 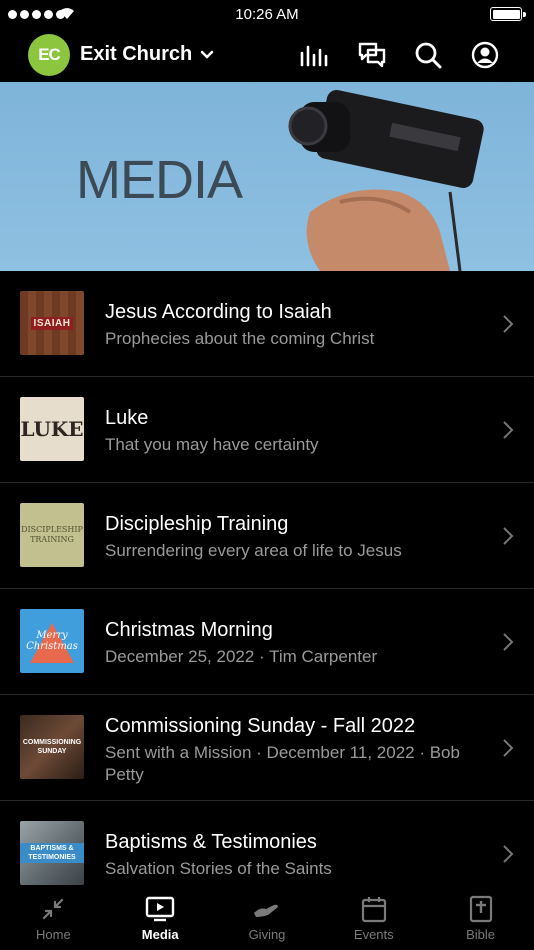 I want to click on audio-bars-icon, so click(x=314, y=55).